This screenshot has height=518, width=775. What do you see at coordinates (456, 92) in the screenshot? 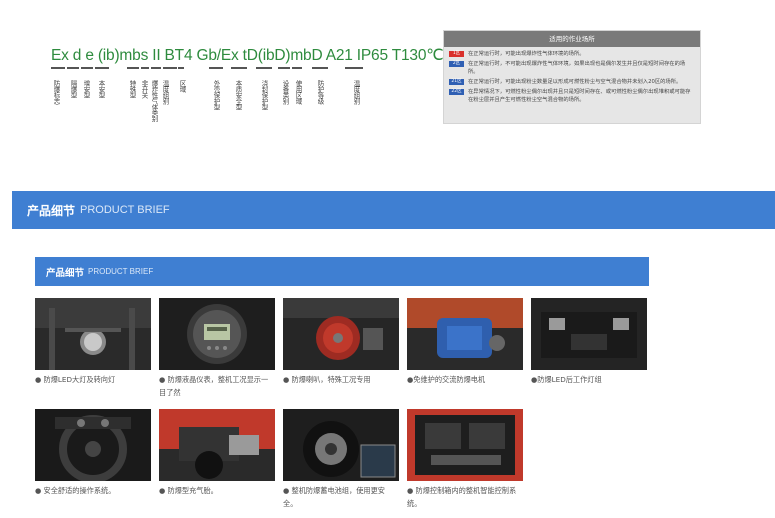
I see `zone-tag: 22区` at bounding box center [456, 92].